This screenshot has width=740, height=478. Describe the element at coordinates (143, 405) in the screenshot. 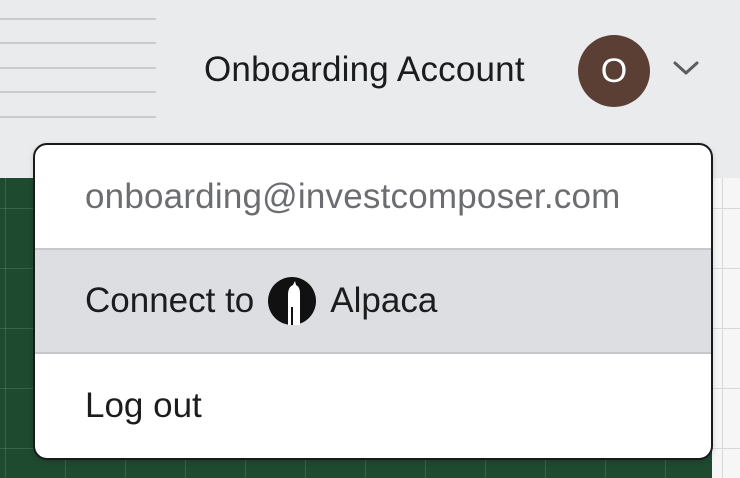

I see `logout-label: Log out` at that location.